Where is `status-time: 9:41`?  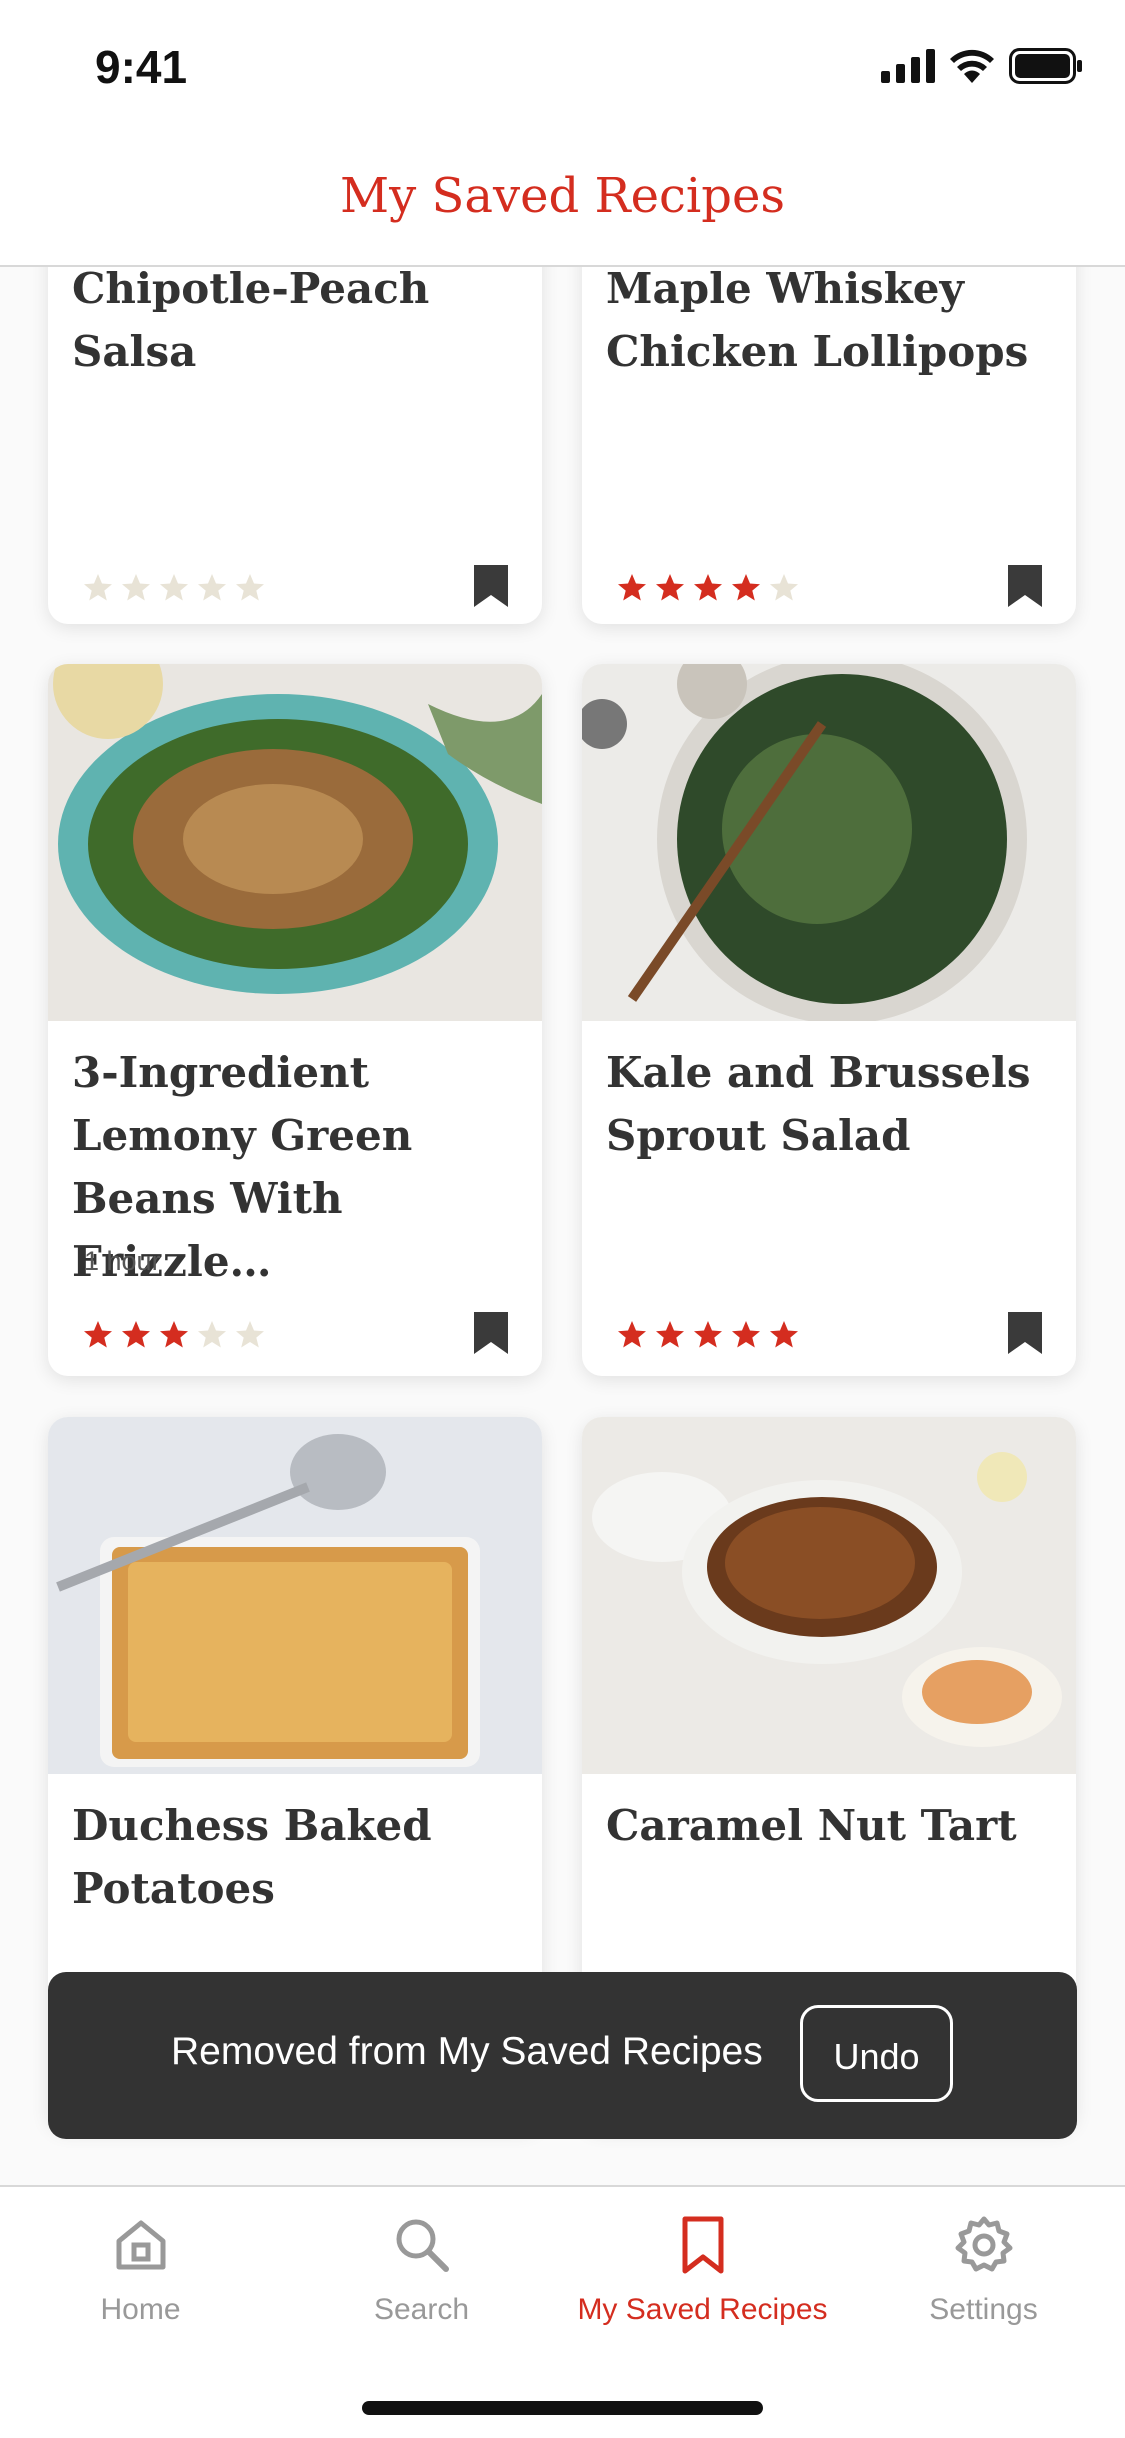
status-time: 9:41 is located at coordinates (141, 67).